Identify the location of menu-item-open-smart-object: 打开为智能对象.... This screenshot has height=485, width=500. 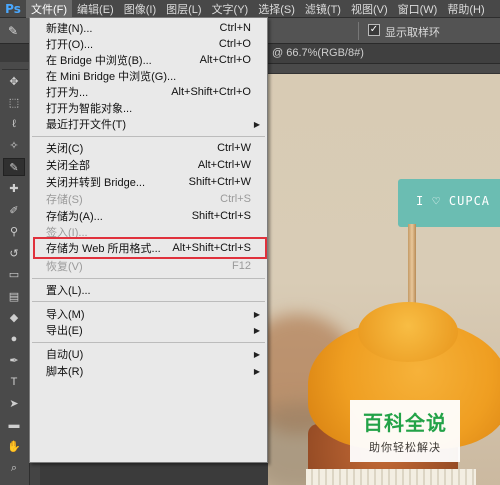
(148, 108).